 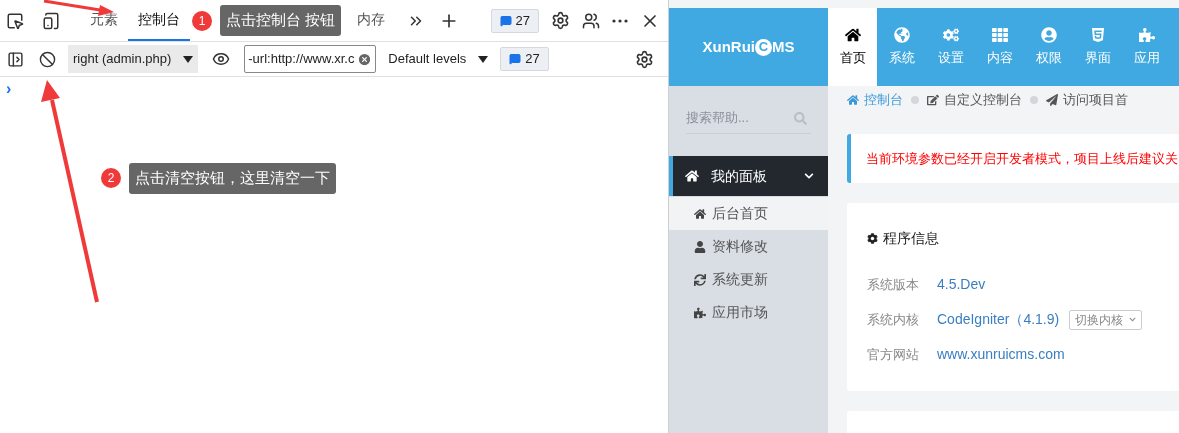 What do you see at coordinates (893, 284) in the screenshot?
I see `info-label: 系统版本` at bounding box center [893, 284].